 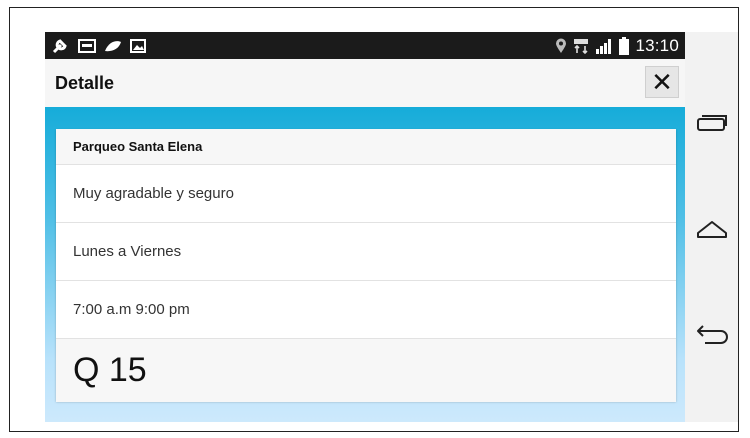 I want to click on home-icon, so click(x=712, y=229).